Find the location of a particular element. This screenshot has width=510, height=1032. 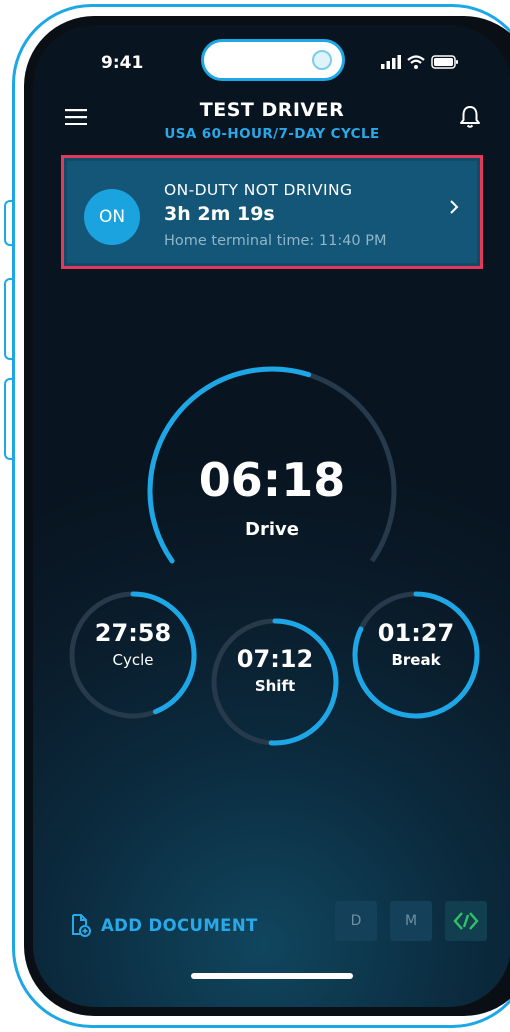

connection-button is located at coordinates (466, 921).